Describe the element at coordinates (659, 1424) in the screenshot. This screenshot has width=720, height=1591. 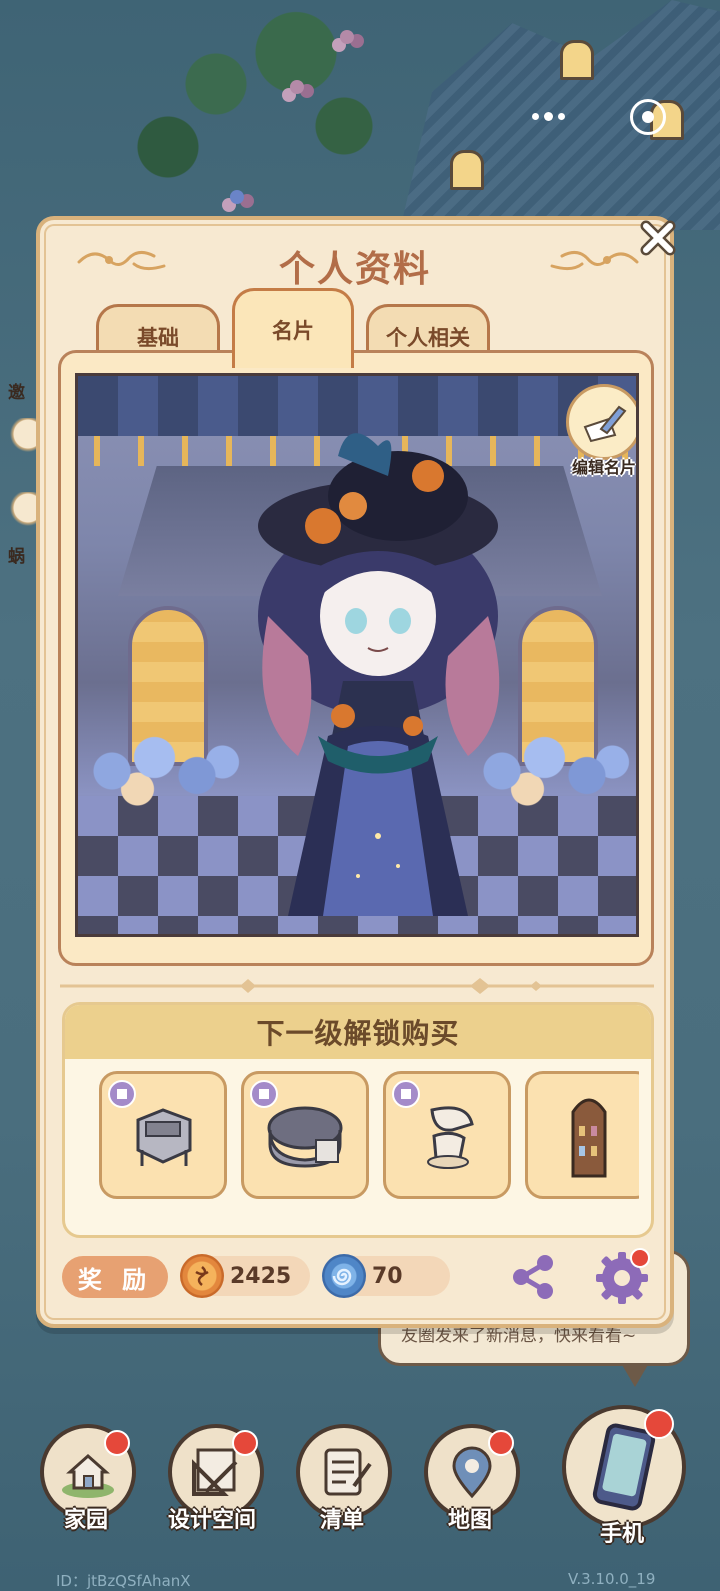
I see `phone-notification-dot` at that location.